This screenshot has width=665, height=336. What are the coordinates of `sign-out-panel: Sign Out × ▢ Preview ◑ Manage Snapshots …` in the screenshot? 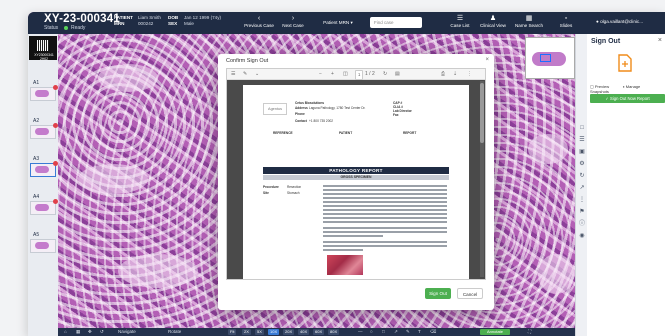 It's located at (626, 185).